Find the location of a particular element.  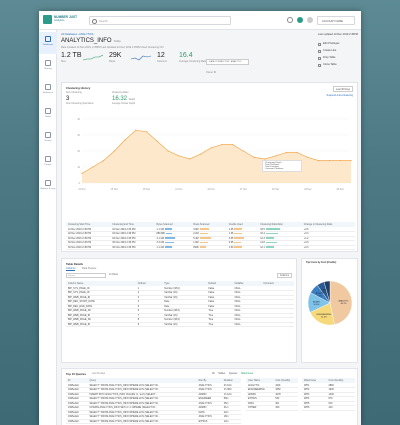

cell-text: False is located at coordinates (211, 306).